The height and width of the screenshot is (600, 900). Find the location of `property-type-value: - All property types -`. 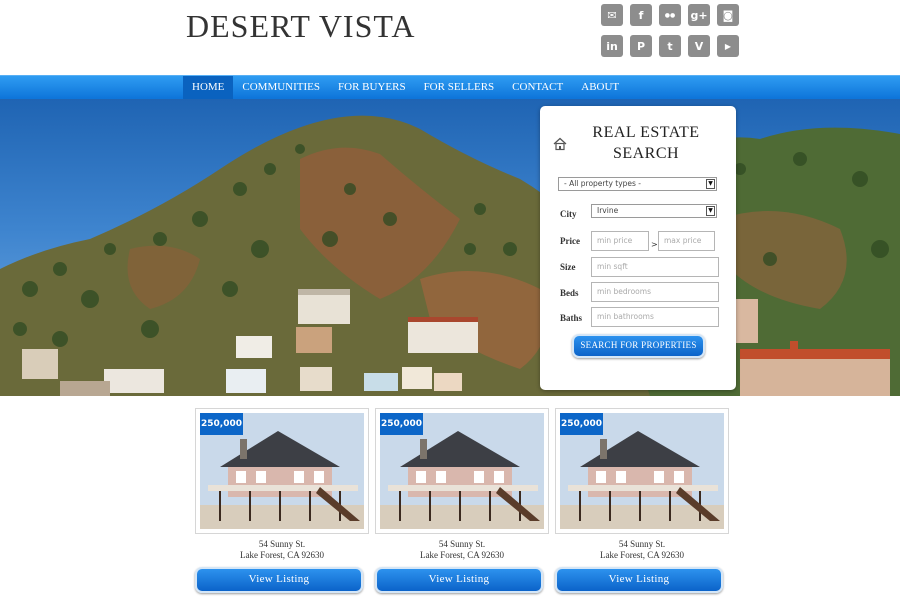

property-type-value: - All property types - is located at coordinates (603, 183).